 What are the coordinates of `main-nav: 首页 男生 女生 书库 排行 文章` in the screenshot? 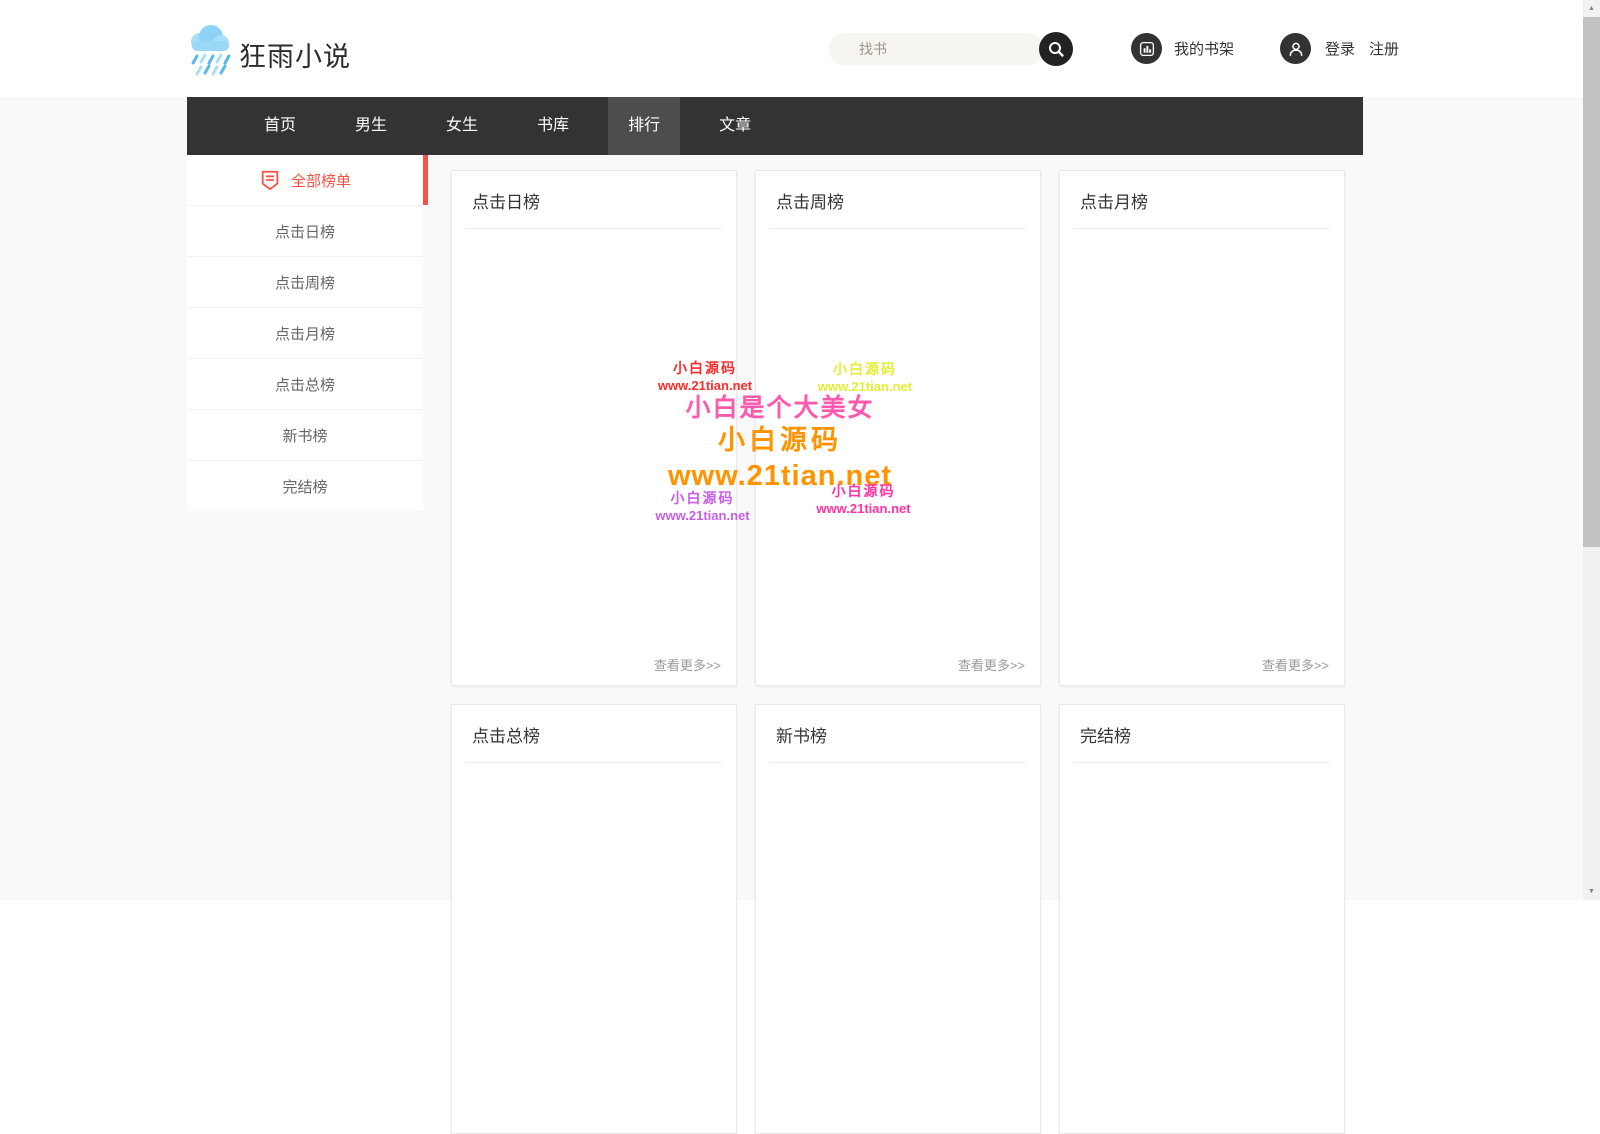 It's located at (775, 126).